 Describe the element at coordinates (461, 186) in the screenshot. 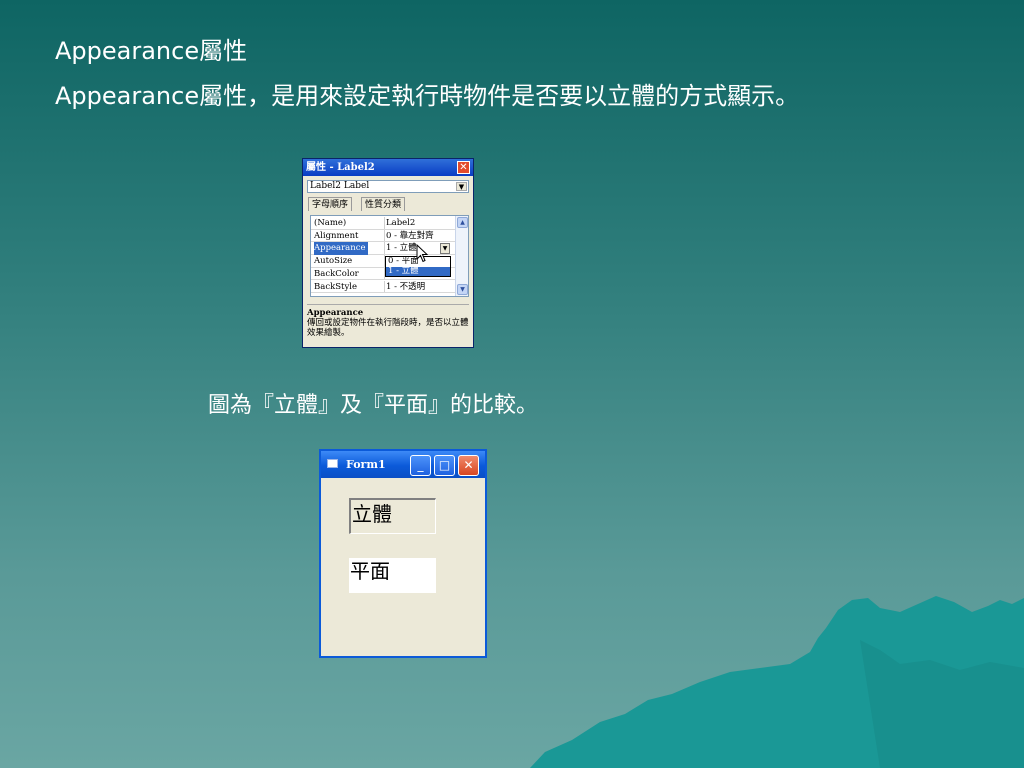

I see `chevron-down-icon: ▼` at that location.